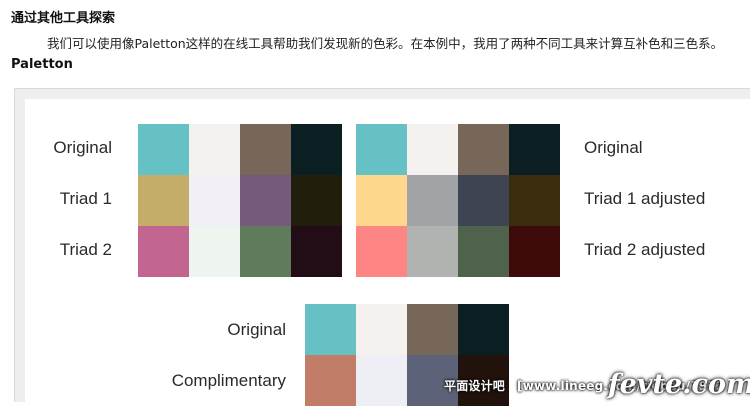 The width and height of the screenshot is (750, 406). I want to click on left-swatch-r1-c2, so click(214, 149).